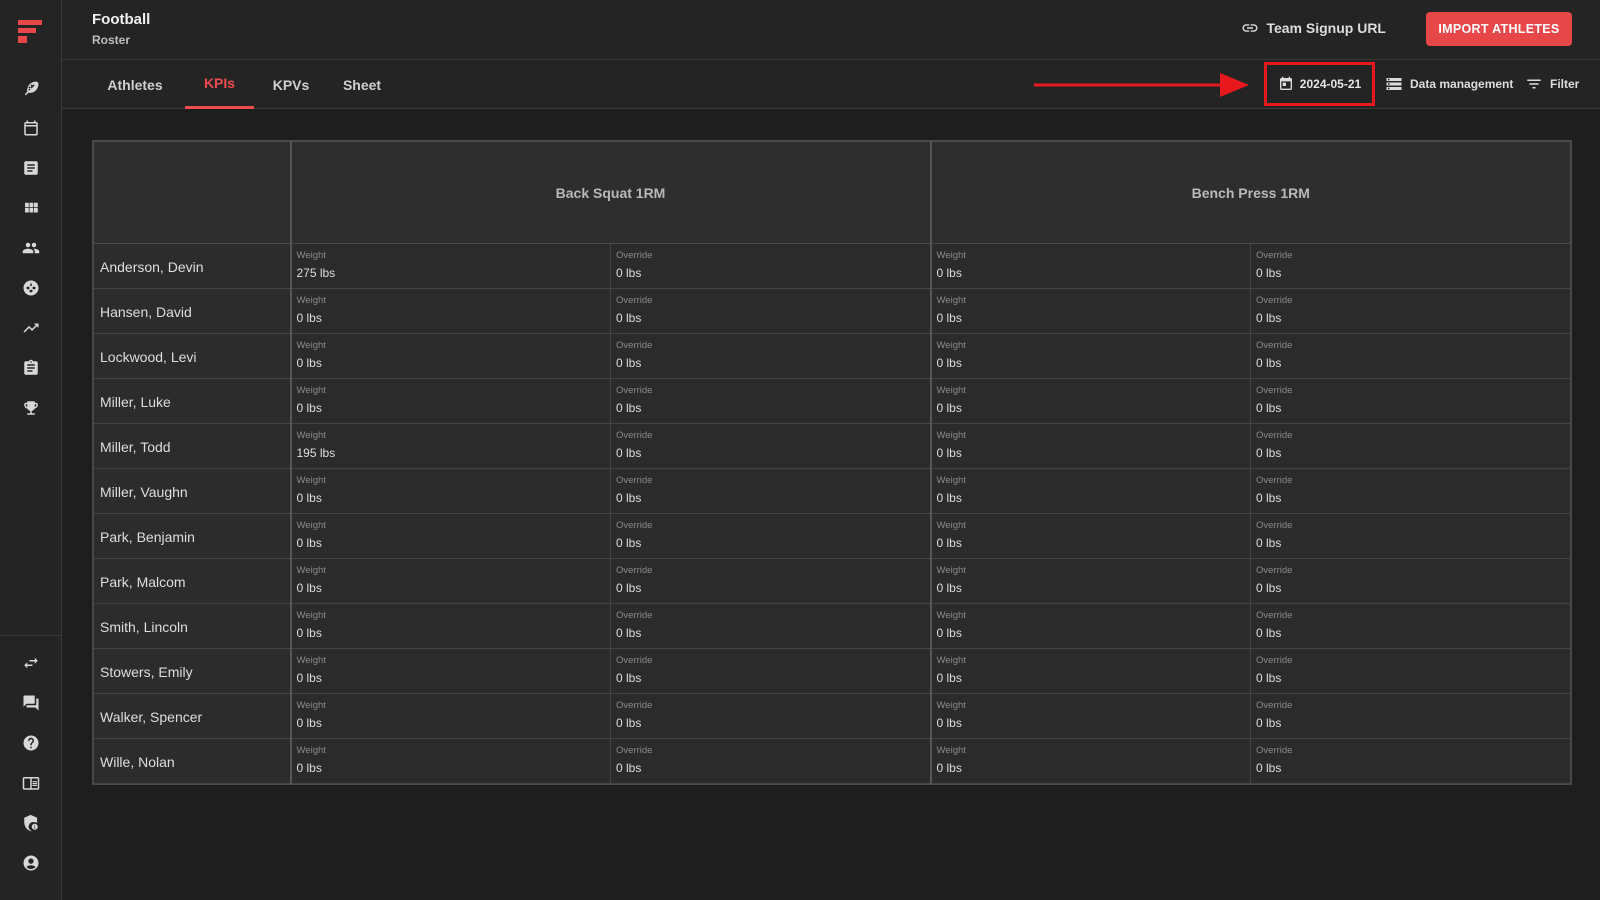 The height and width of the screenshot is (900, 1600). I want to click on tab-kpvs: KPVs, so click(291, 84).